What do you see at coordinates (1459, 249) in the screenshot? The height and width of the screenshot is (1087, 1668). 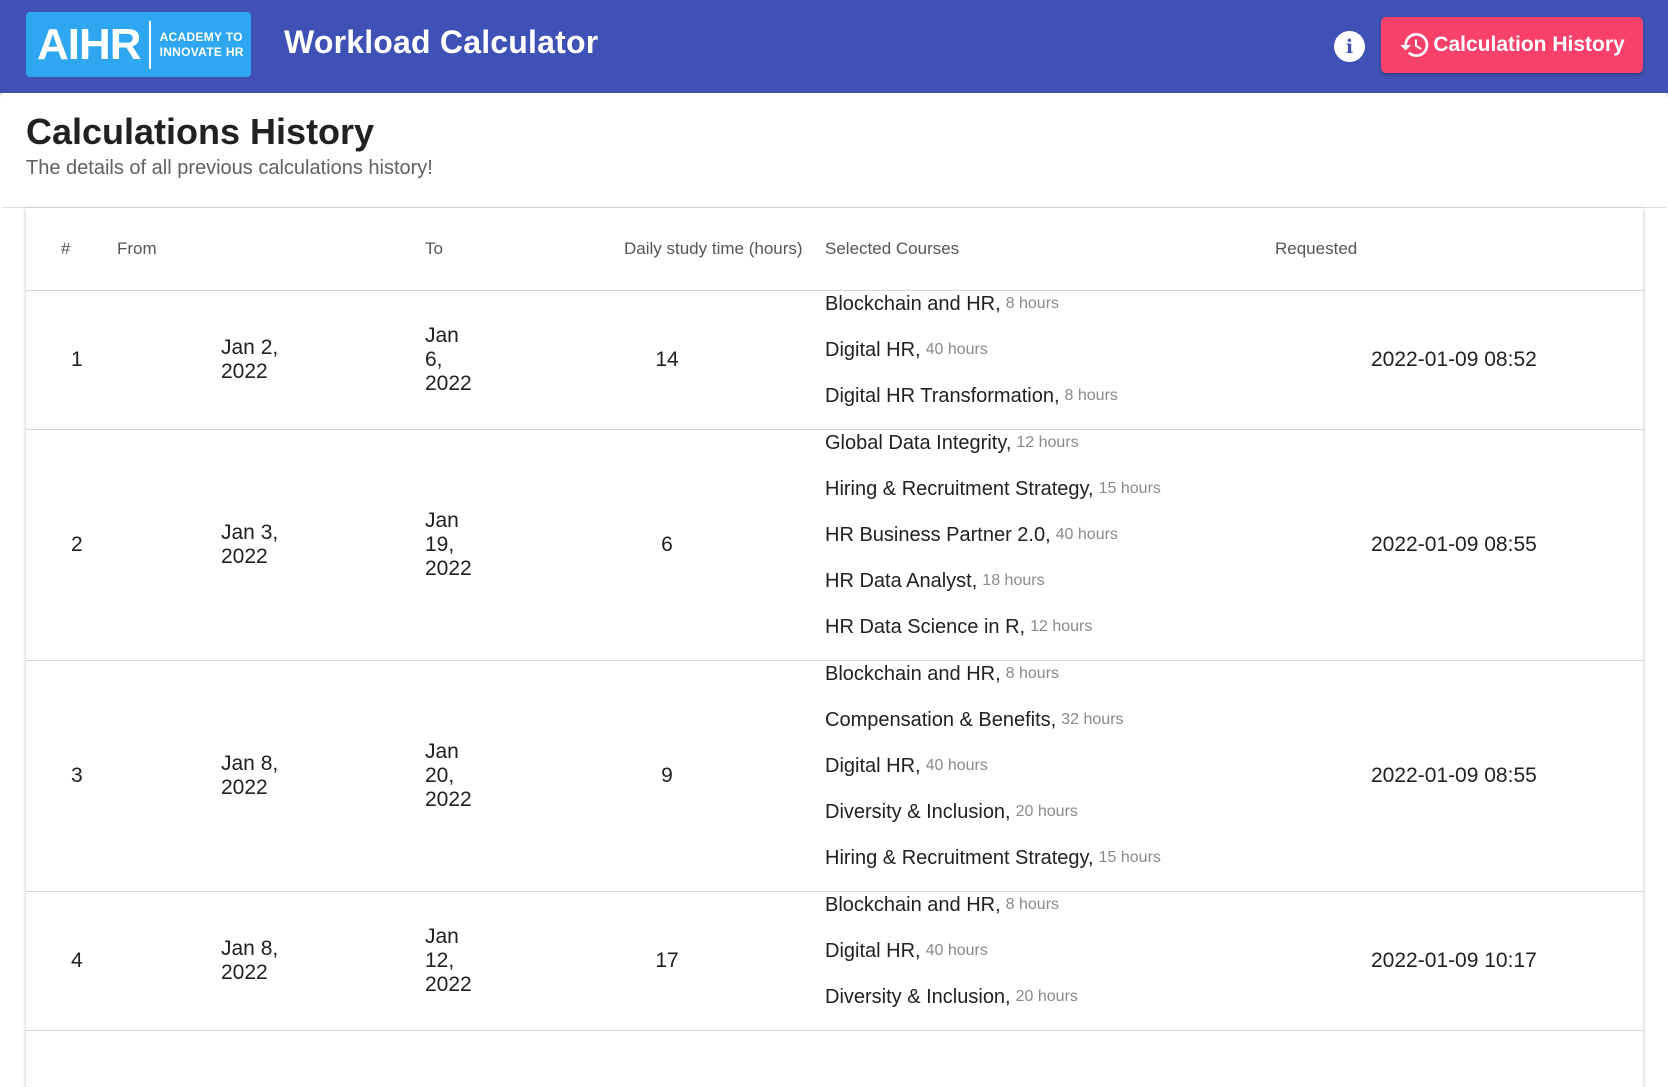 I see `column-header-requested: Requested` at bounding box center [1459, 249].